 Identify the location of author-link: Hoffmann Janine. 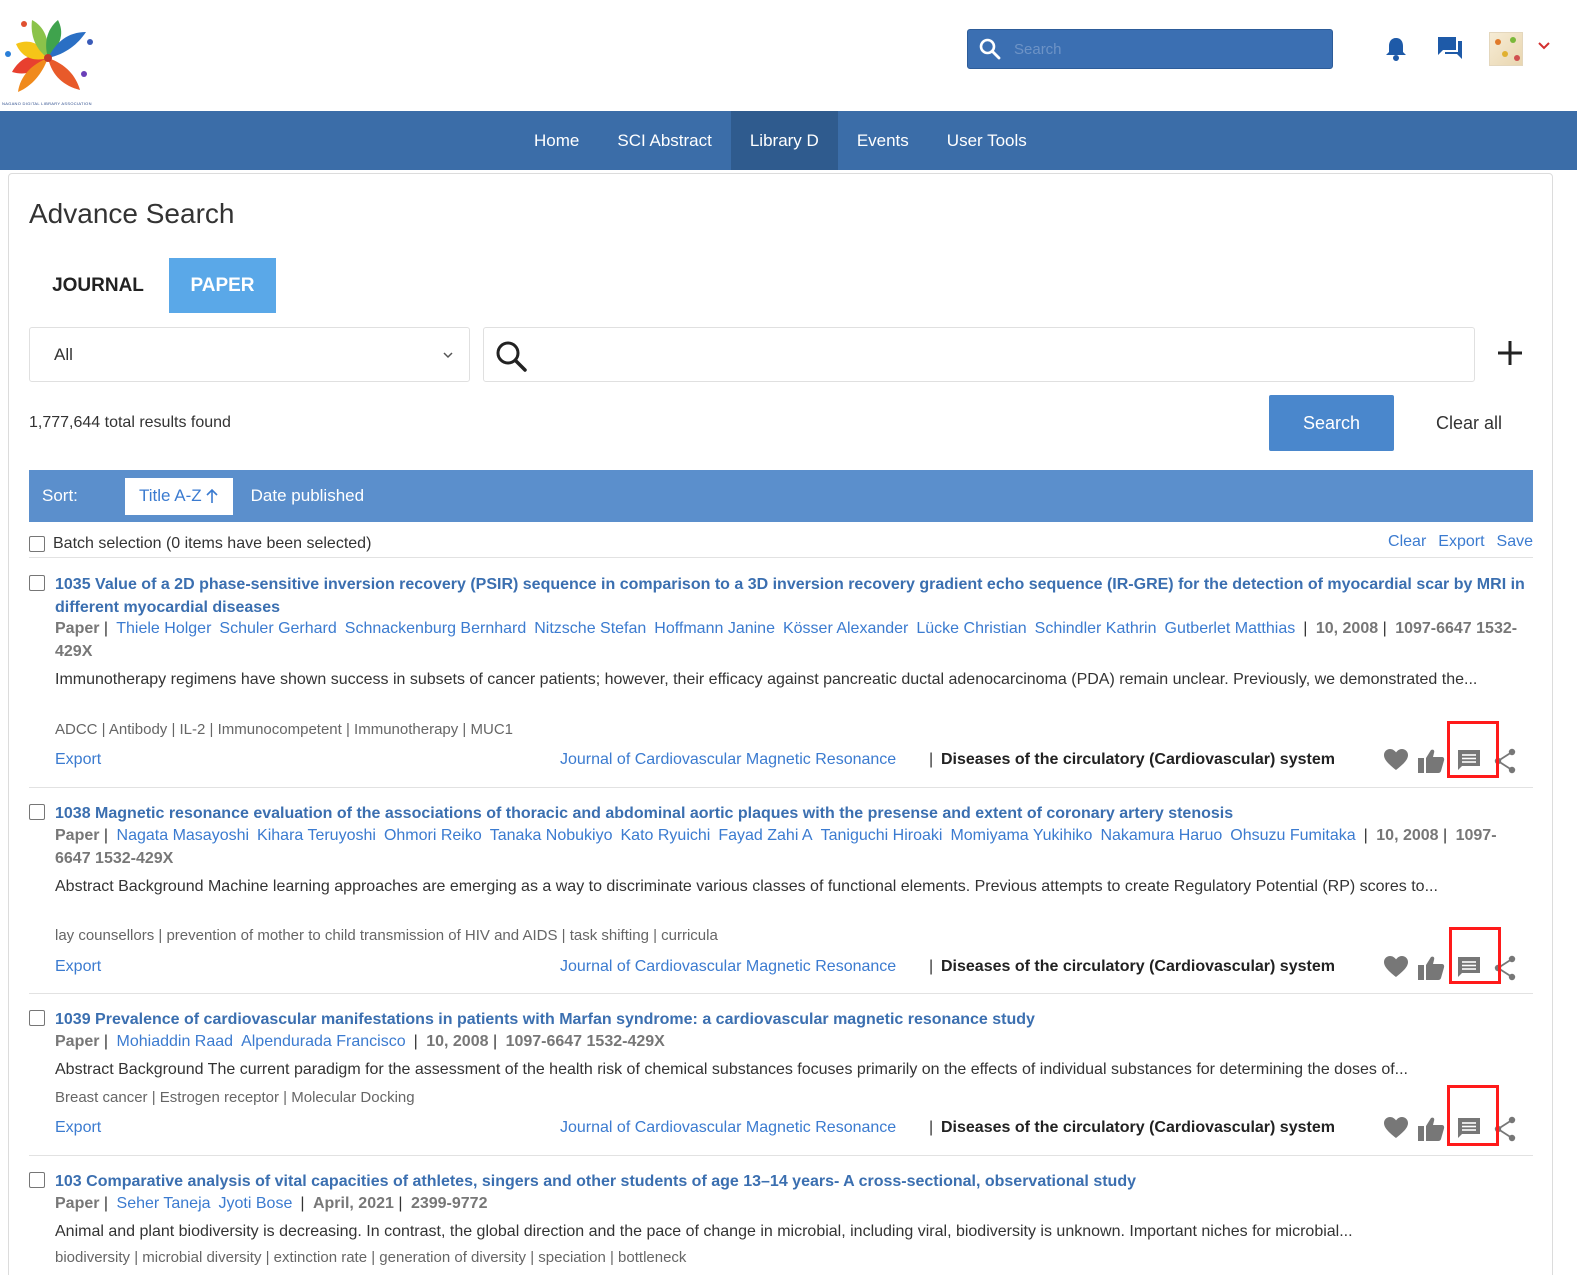
(714, 628).